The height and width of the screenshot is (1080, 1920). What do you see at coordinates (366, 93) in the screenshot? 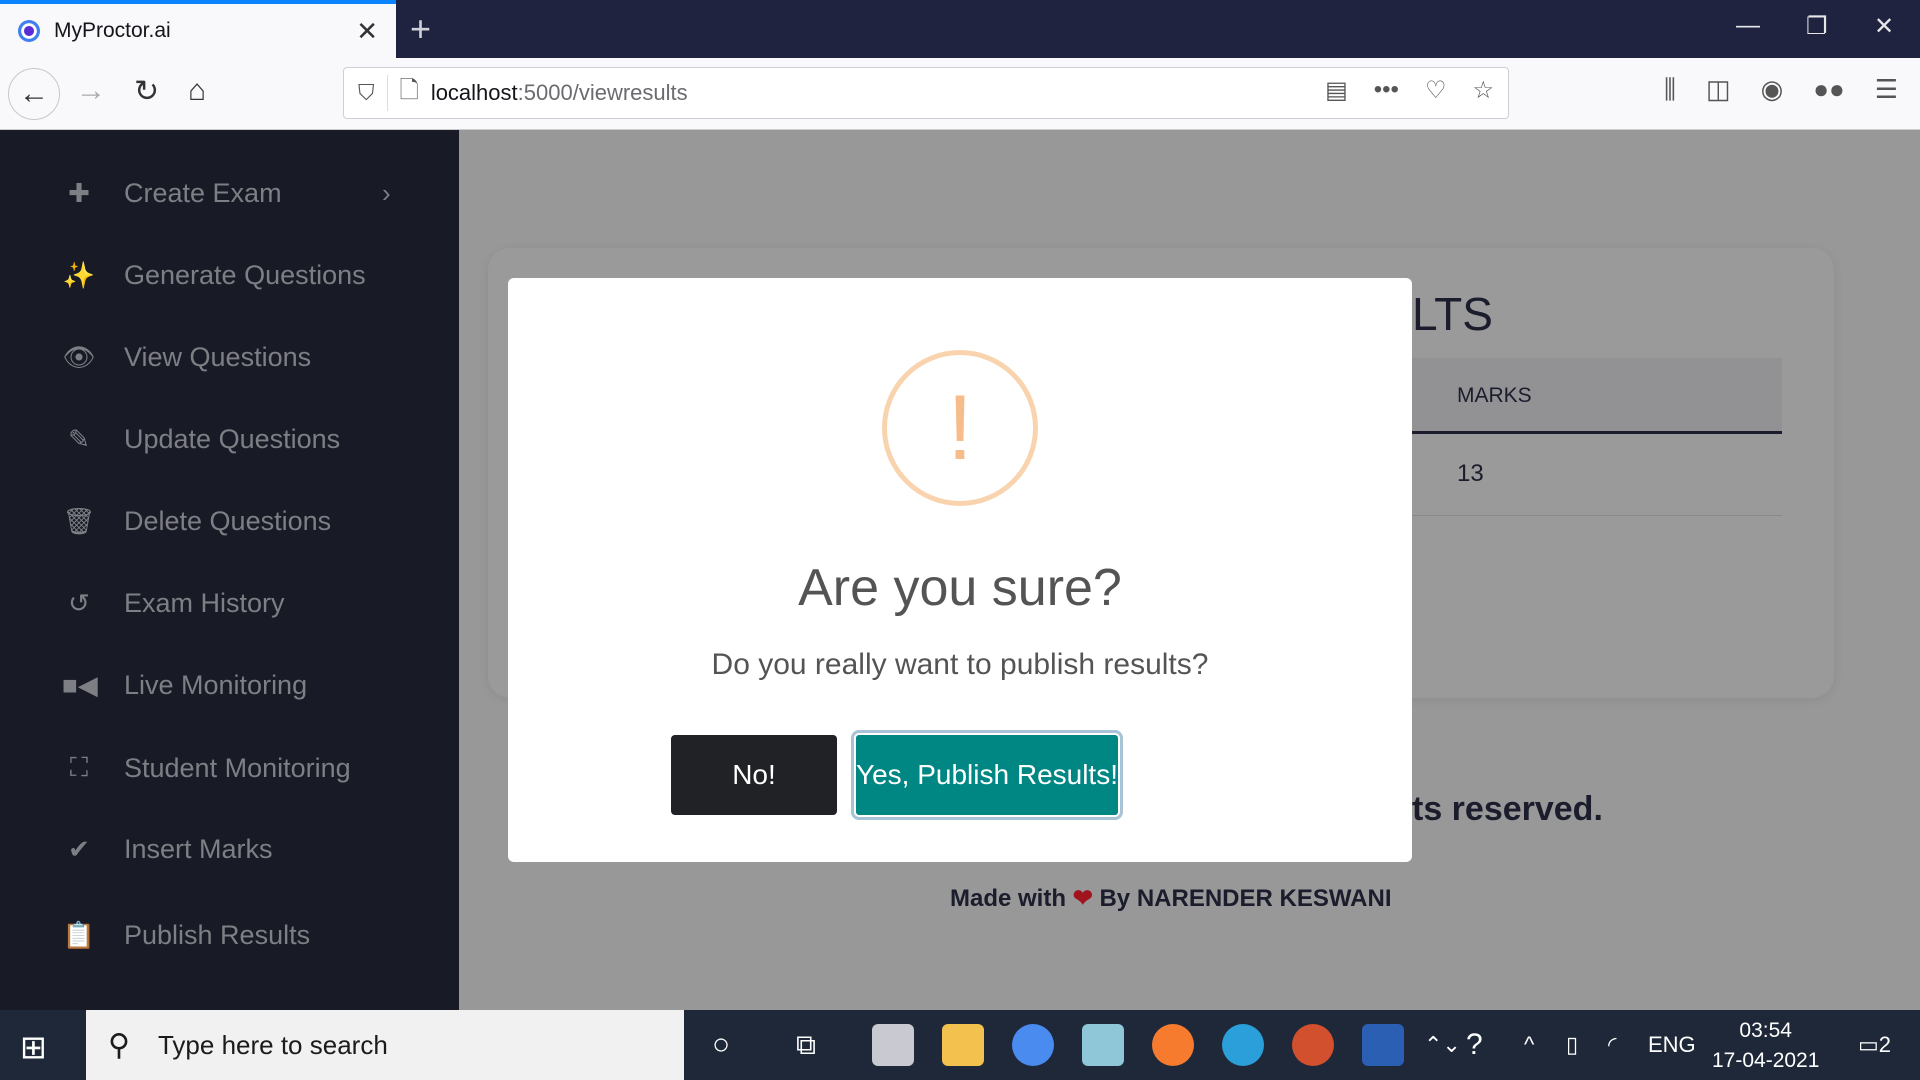
I see `shield-icon: ⛉` at bounding box center [366, 93].